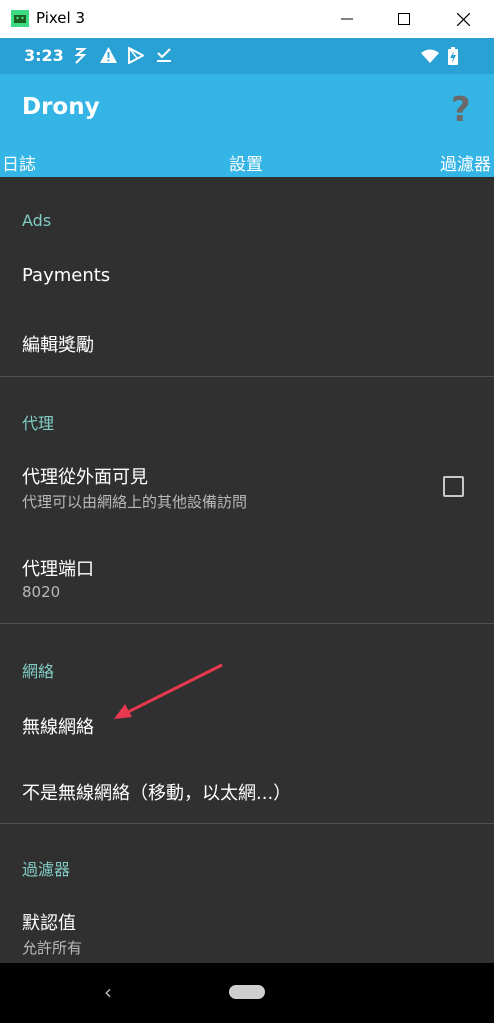 The image size is (494, 1023). I want to click on help-icon: ?, so click(461, 110).